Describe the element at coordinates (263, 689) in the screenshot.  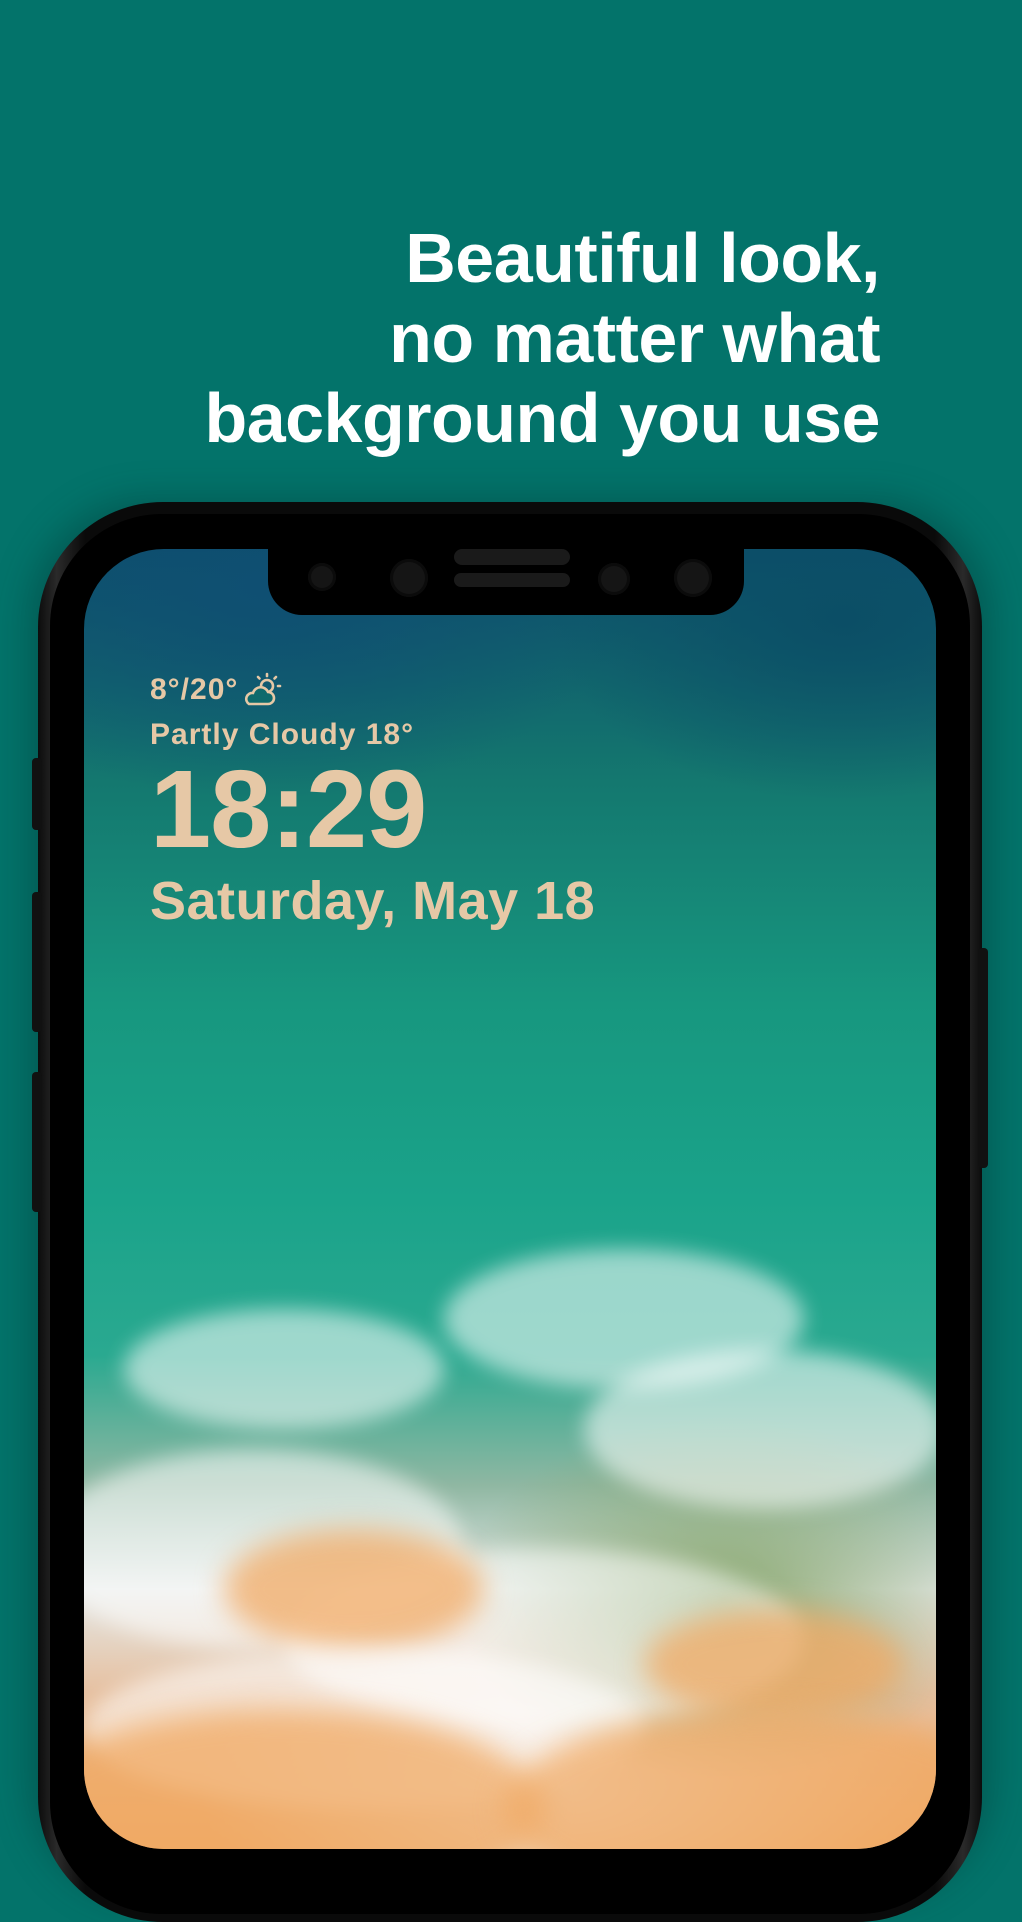
I see `partly-cloudy-icon` at that location.